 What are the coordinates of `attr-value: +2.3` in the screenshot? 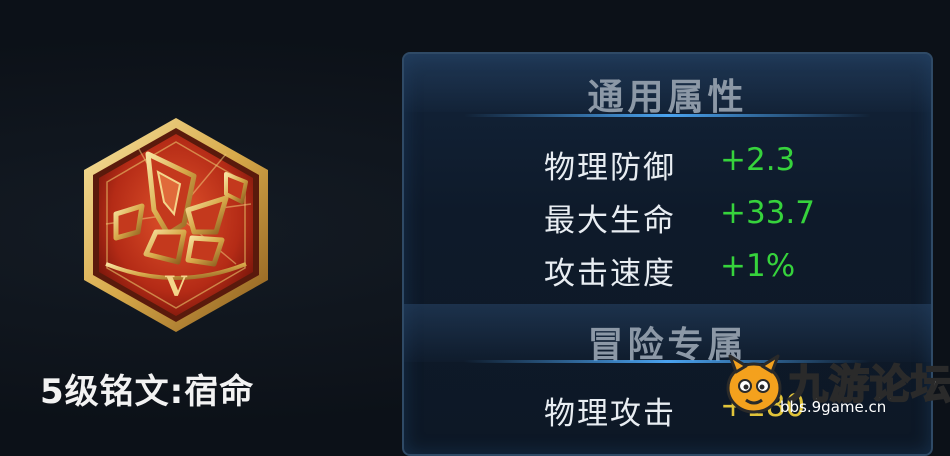 It's located at (758, 160).